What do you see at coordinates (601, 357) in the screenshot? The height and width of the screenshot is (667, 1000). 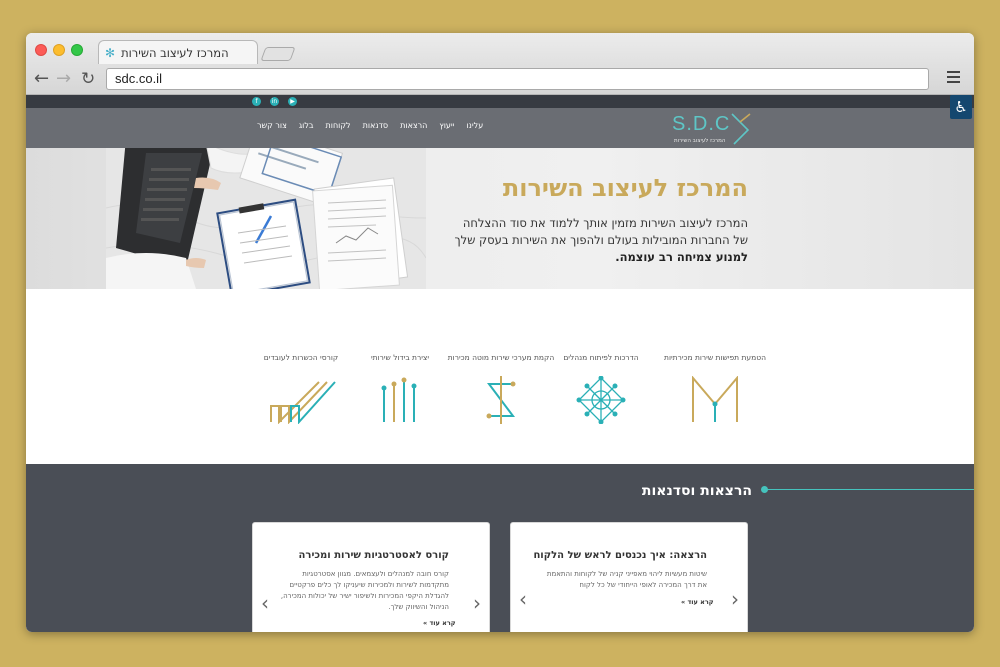 I see `service-label: הדרכות לפיתוח מנהלים` at bounding box center [601, 357].